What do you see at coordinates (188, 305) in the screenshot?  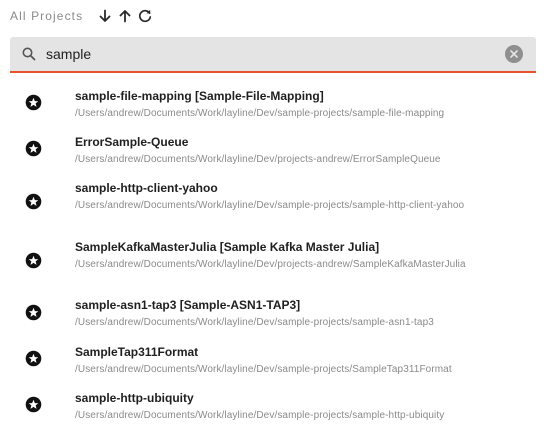 I see `project-title: sample-asn1-tap3 [Sample-ASN1-TAP3]` at bounding box center [188, 305].